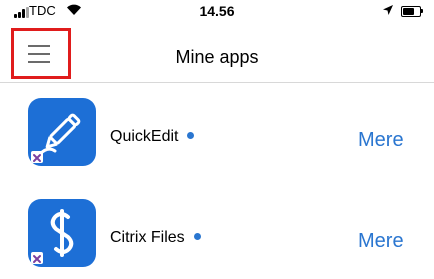 The width and height of the screenshot is (434, 279). What do you see at coordinates (155, 238) in the screenshot?
I see `app-name: Citrix Files` at bounding box center [155, 238].